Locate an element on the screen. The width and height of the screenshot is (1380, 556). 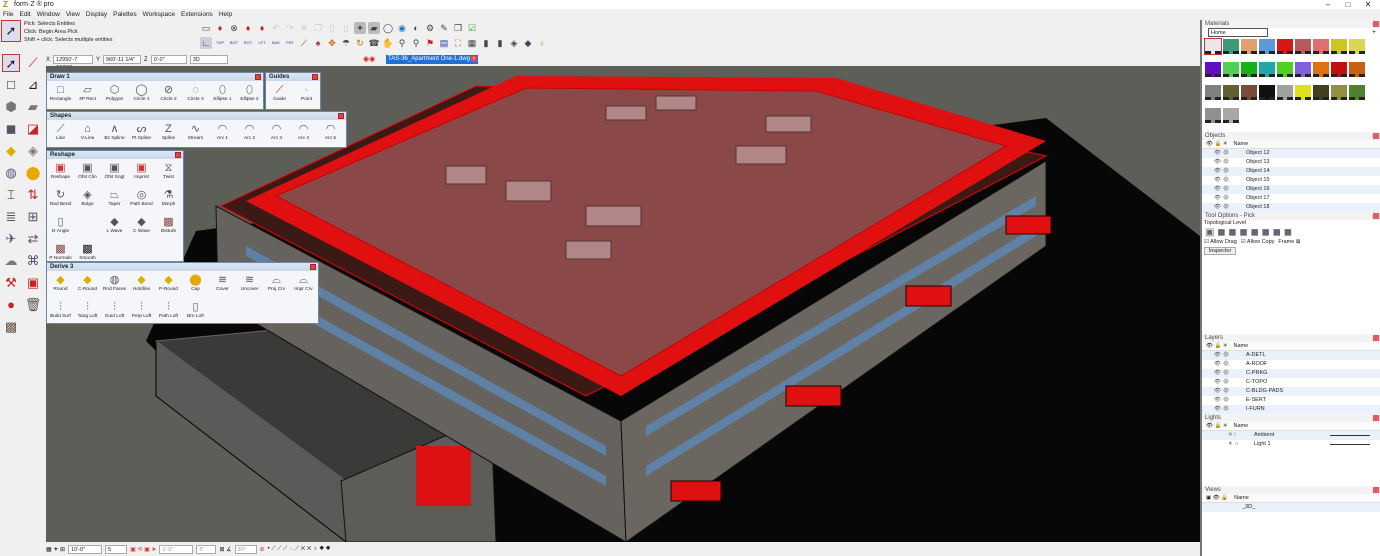
menu-display: Display is located at coordinates (96, 15).